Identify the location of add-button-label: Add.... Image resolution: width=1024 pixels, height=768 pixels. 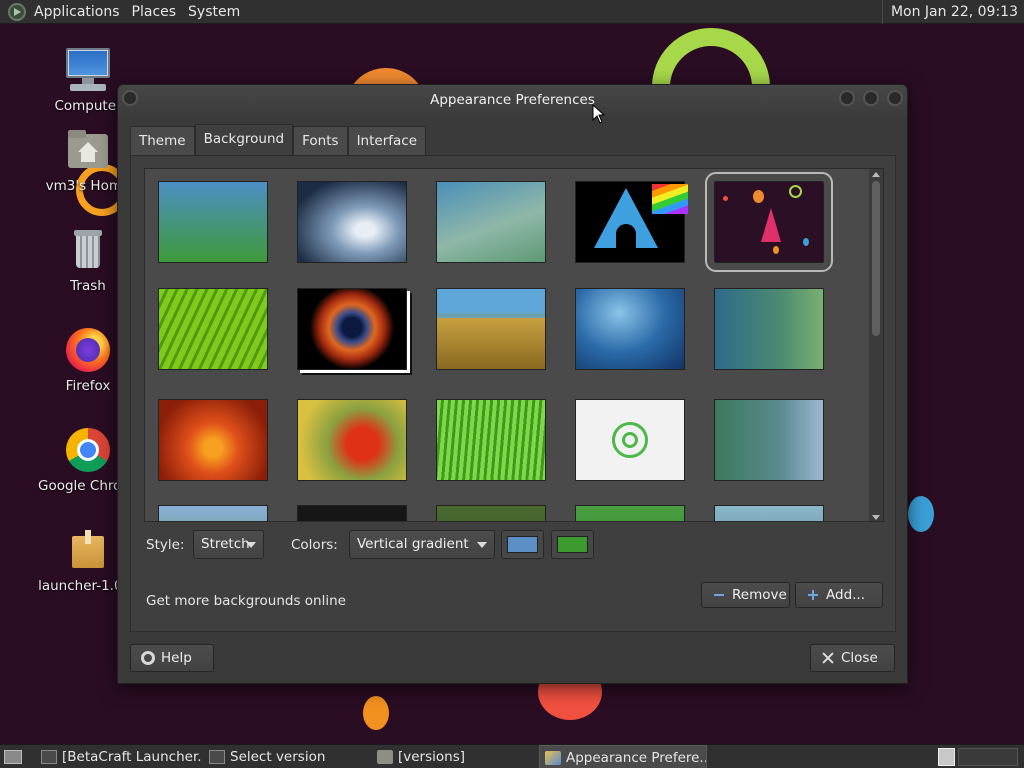
(846, 595).